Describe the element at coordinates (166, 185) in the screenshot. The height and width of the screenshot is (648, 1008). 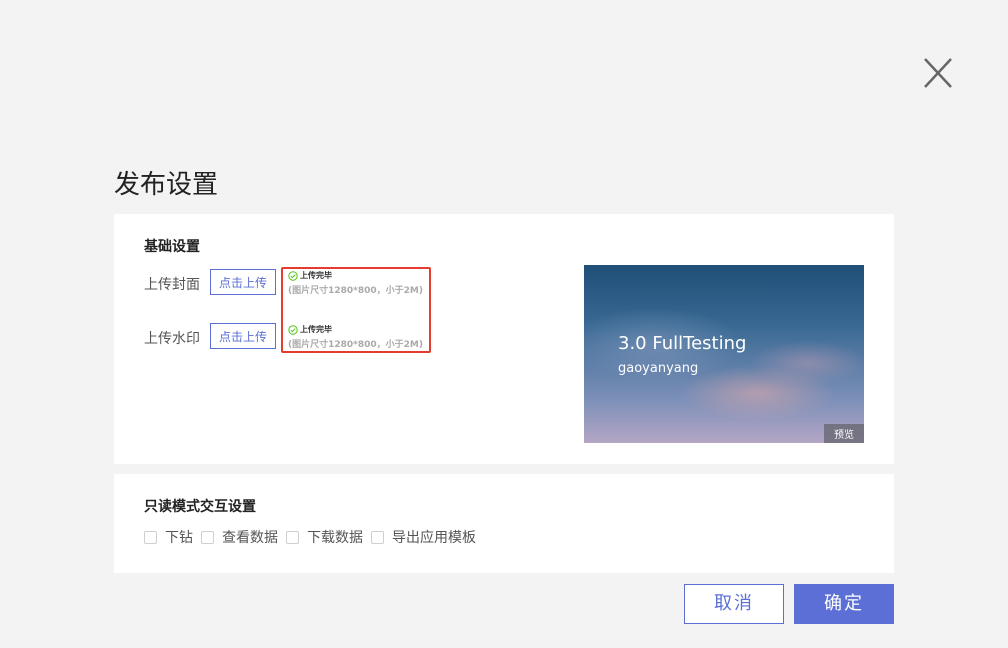
I see `page-title: 发布设置` at that location.